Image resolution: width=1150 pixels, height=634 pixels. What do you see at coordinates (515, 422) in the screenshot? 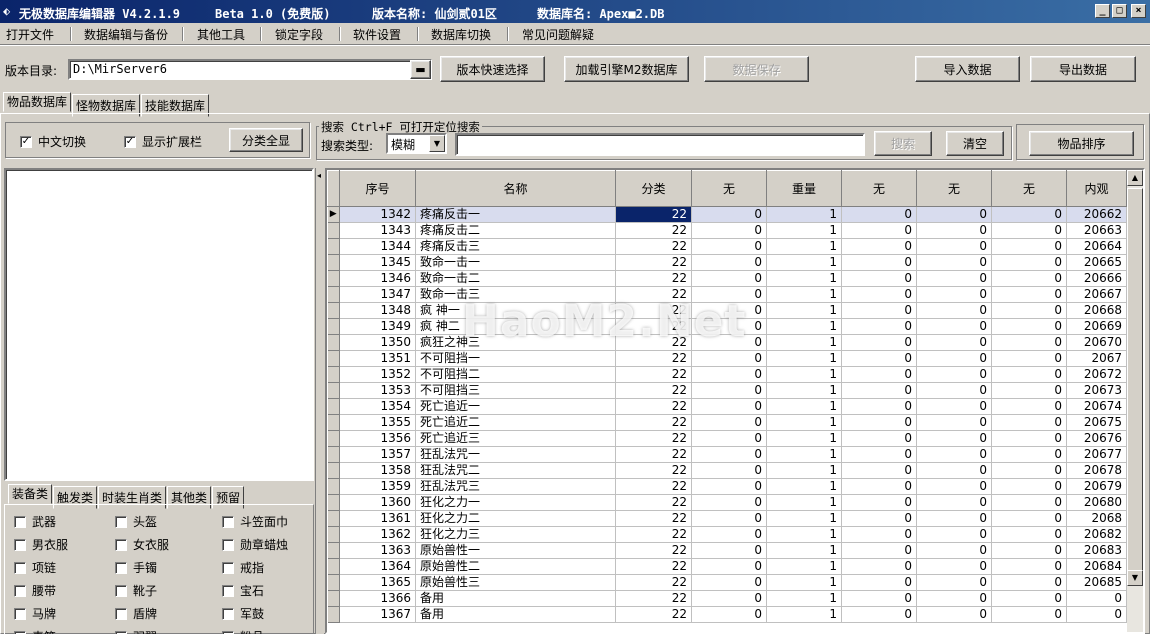
I see `table-cell: 死亡追近二` at bounding box center [515, 422].